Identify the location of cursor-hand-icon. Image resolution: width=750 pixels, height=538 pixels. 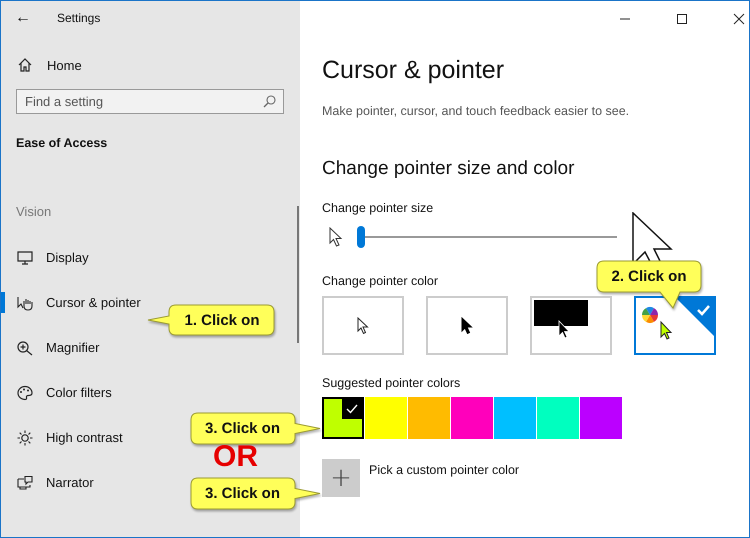
(25, 302).